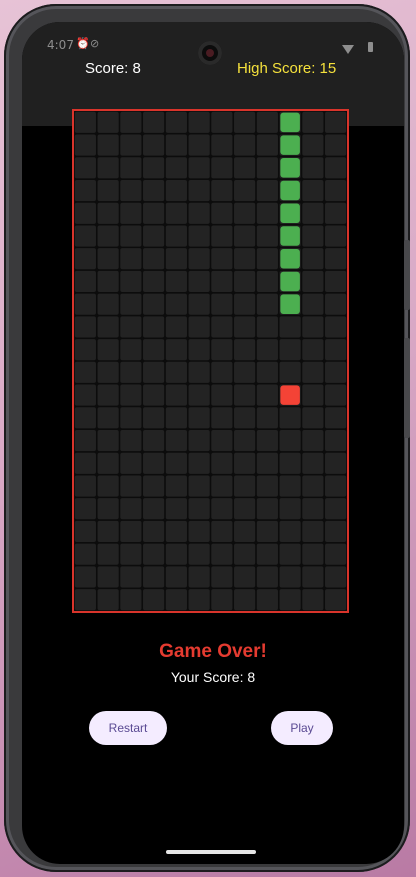 The height and width of the screenshot is (877, 416). I want to click on restart-button: Restart, so click(128, 728).